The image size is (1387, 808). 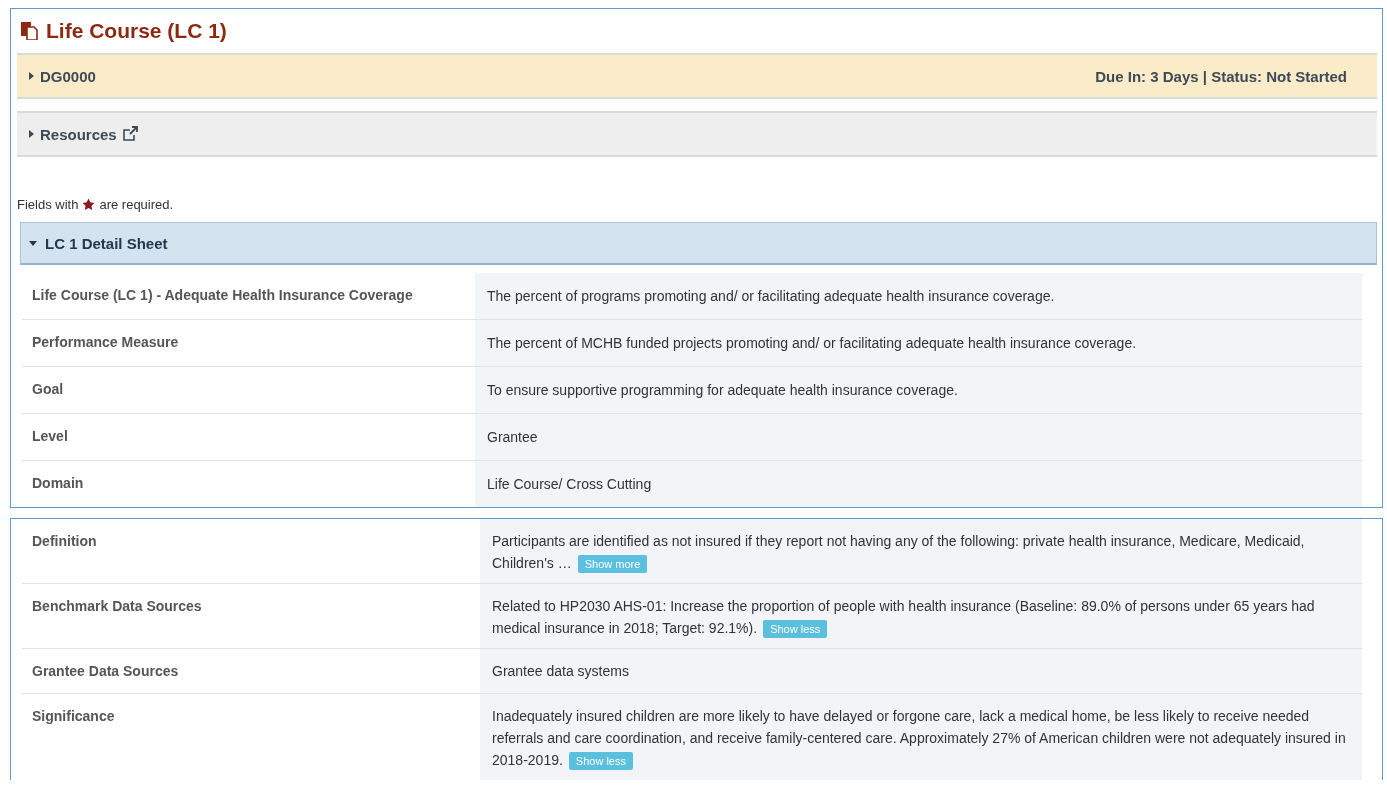 I want to click on field-value: Related to HP2030 AHS-01: Increase the proportion of people with health insurance (Baseline: 89.0% of persons under 65 years had medical insurance in 2018; Target: 92.1%). Show less, so click(x=921, y=616).